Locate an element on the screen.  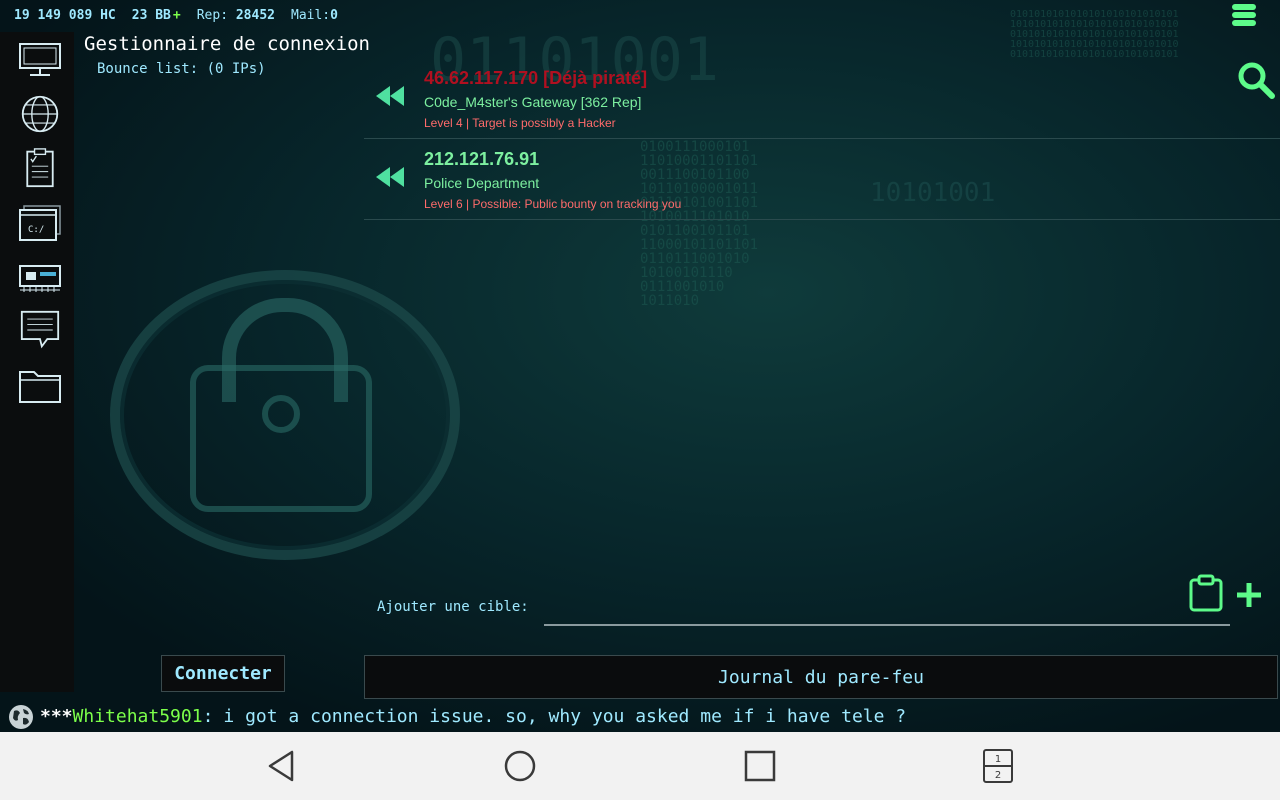
status-bar: 19 149 089 HC 23 BB + Rep: 28452 Mail:0 is located at coordinates (176, 15).